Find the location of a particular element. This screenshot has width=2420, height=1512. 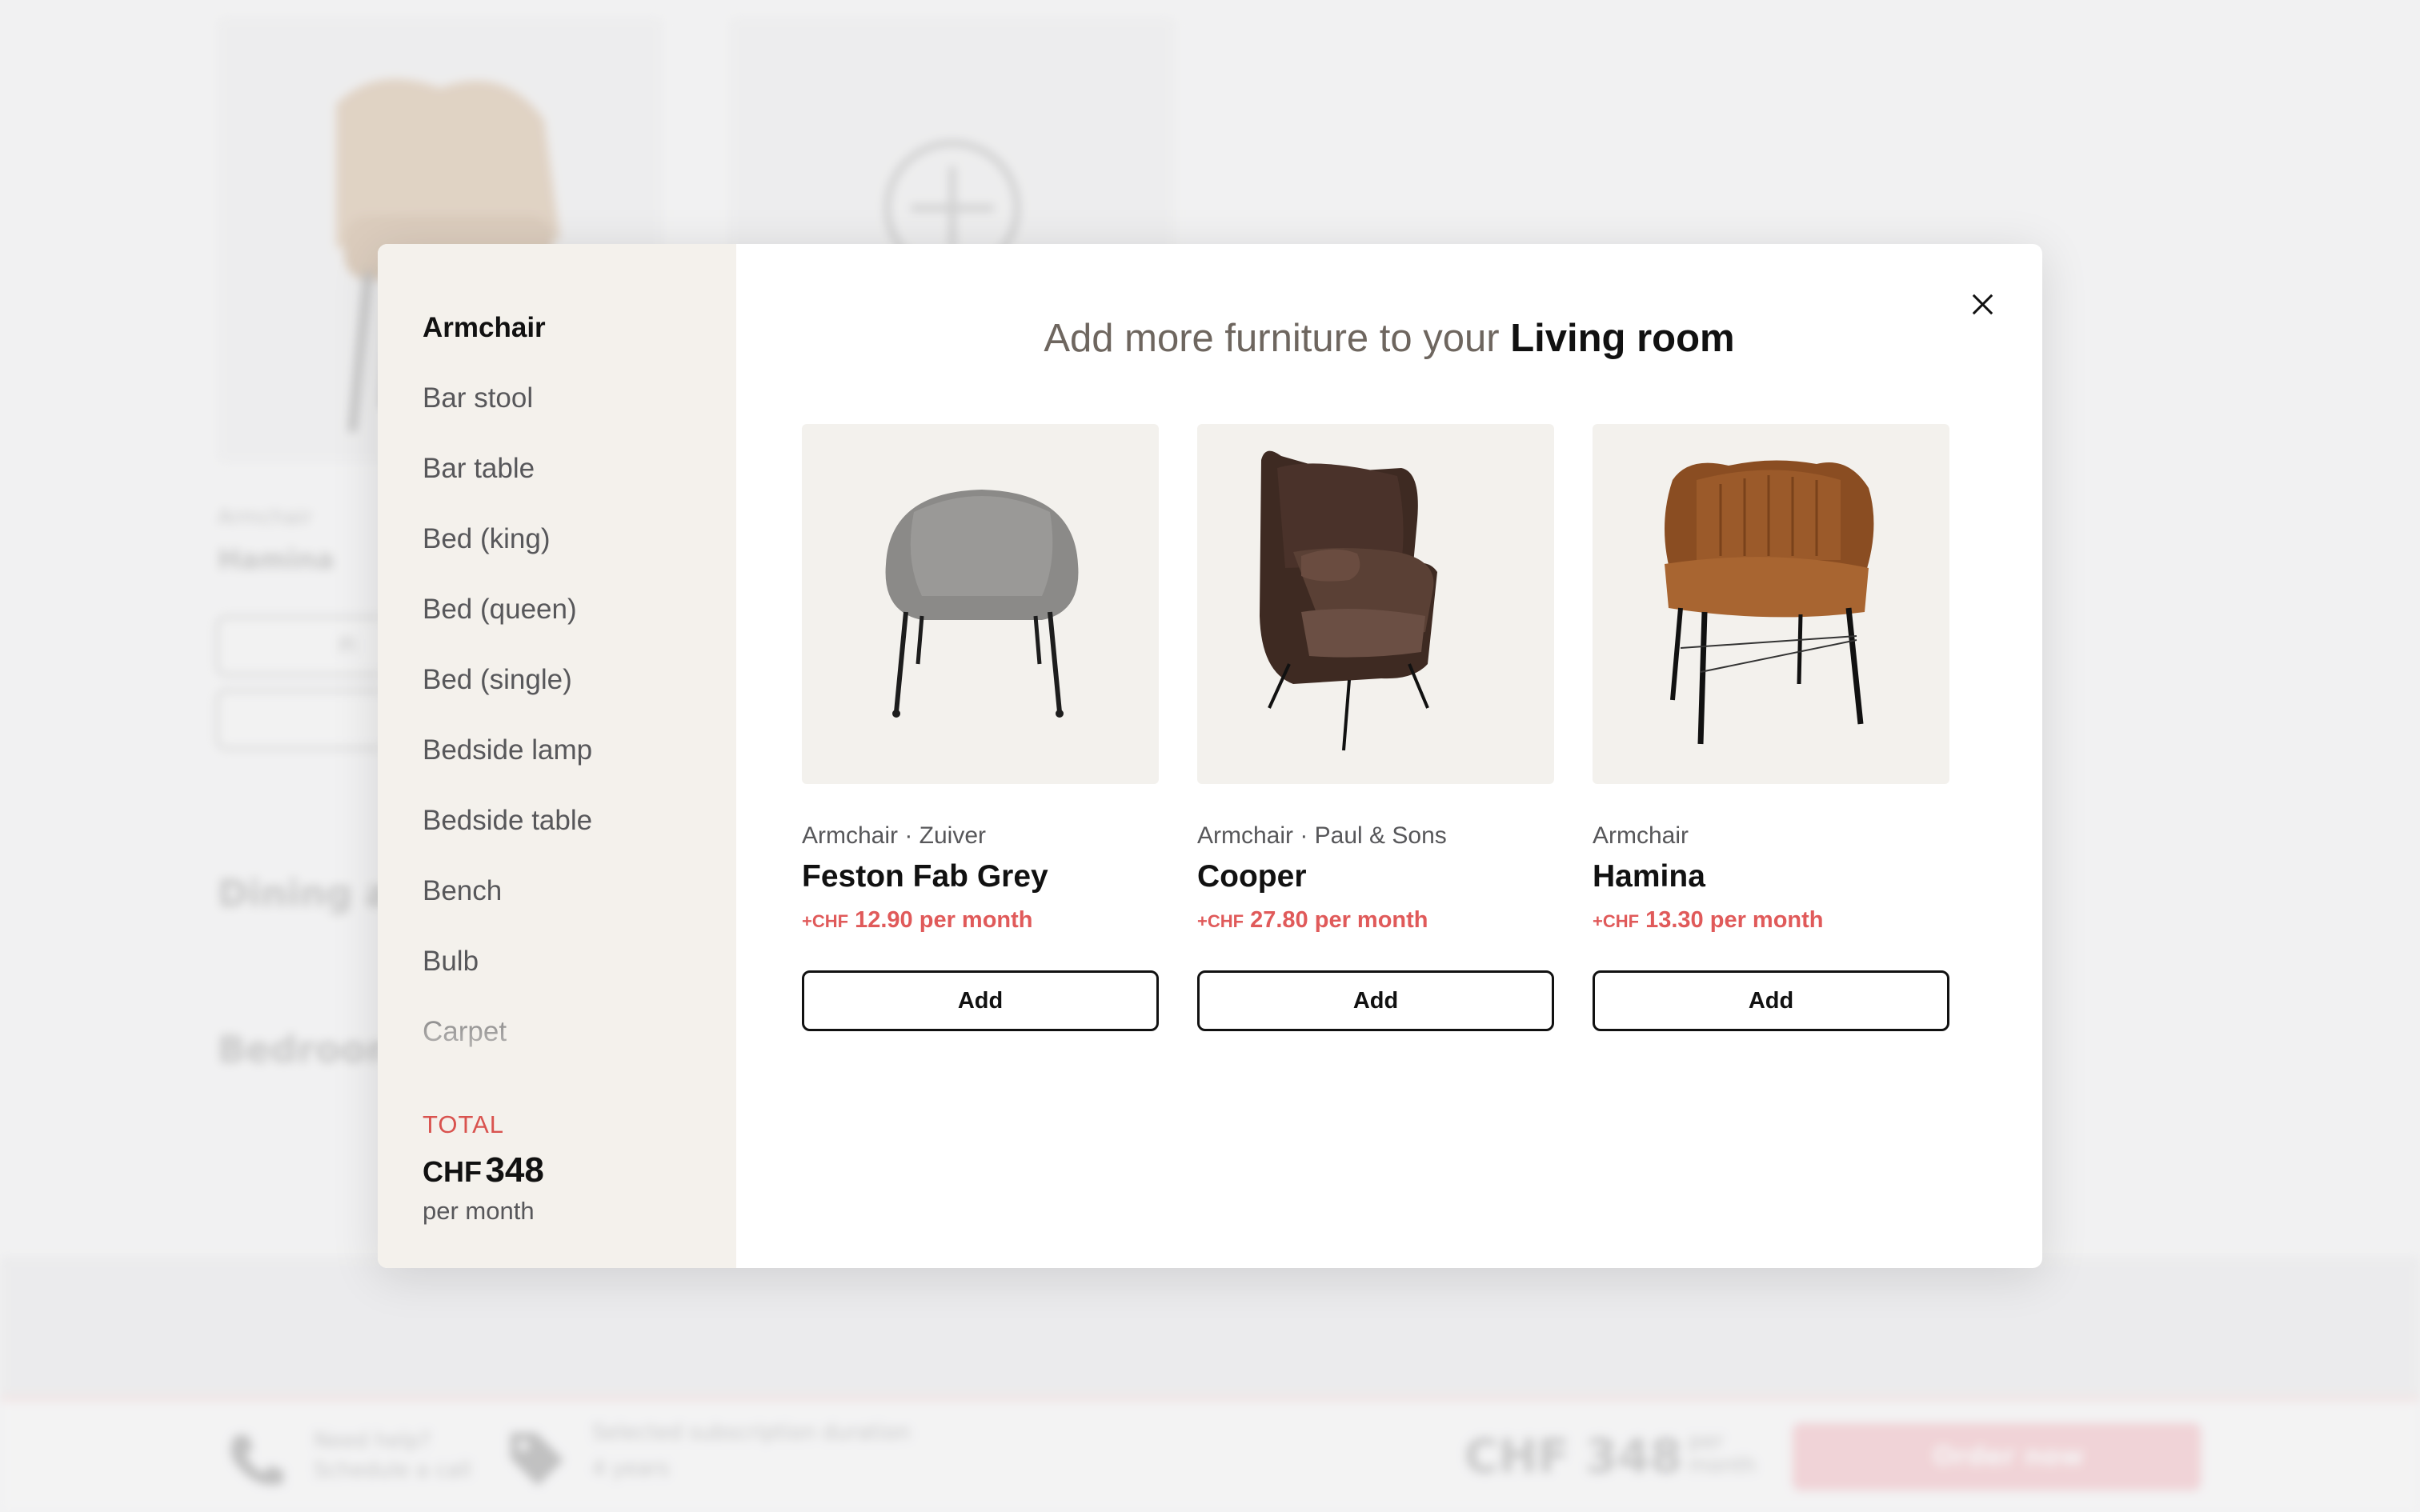

modal-title-prefix: Add more furniture to your is located at coordinates (1277, 338).